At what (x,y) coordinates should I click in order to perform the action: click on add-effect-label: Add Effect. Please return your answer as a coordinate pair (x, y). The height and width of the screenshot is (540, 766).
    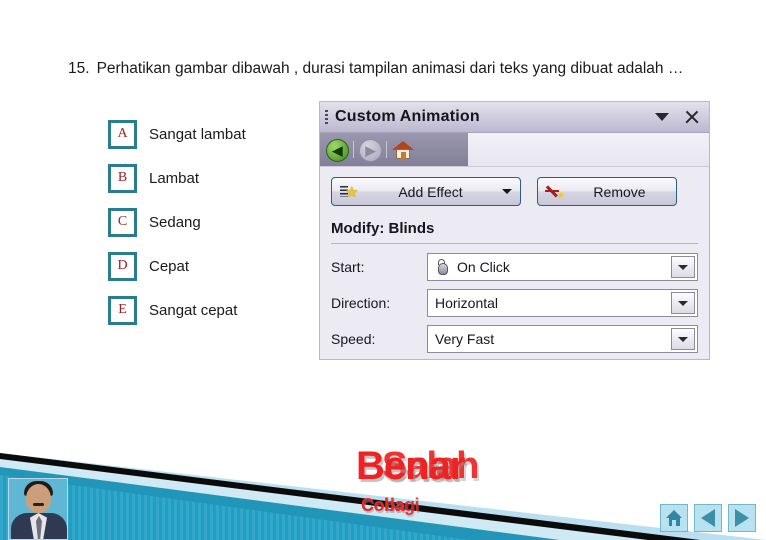
    Looking at the image, I should click on (430, 191).